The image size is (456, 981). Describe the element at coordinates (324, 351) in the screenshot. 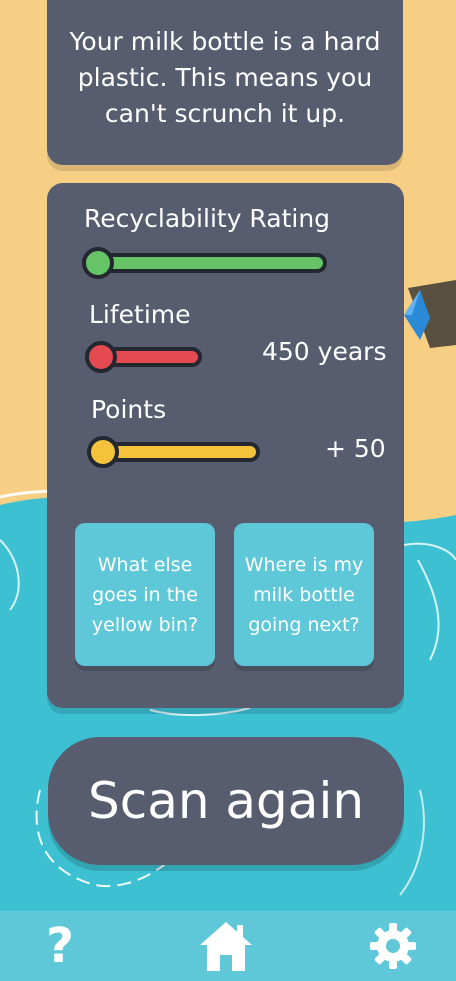

I see `lifetime-value: 450 years` at that location.